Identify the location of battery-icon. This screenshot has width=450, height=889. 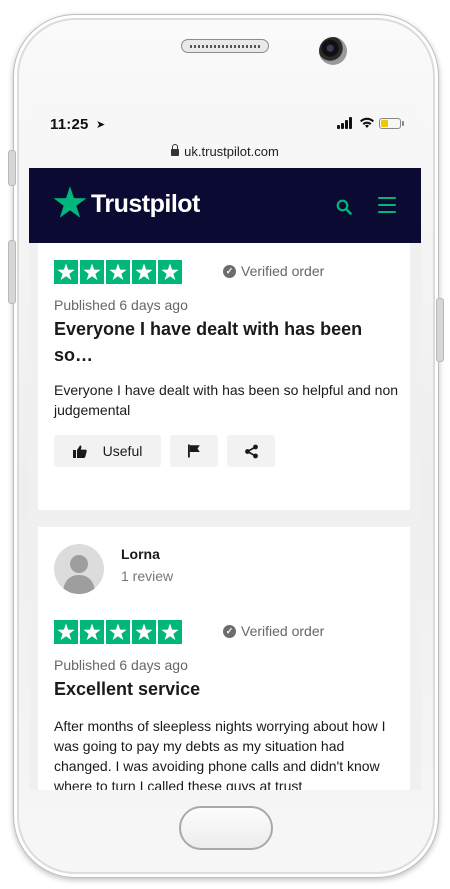
(390, 123).